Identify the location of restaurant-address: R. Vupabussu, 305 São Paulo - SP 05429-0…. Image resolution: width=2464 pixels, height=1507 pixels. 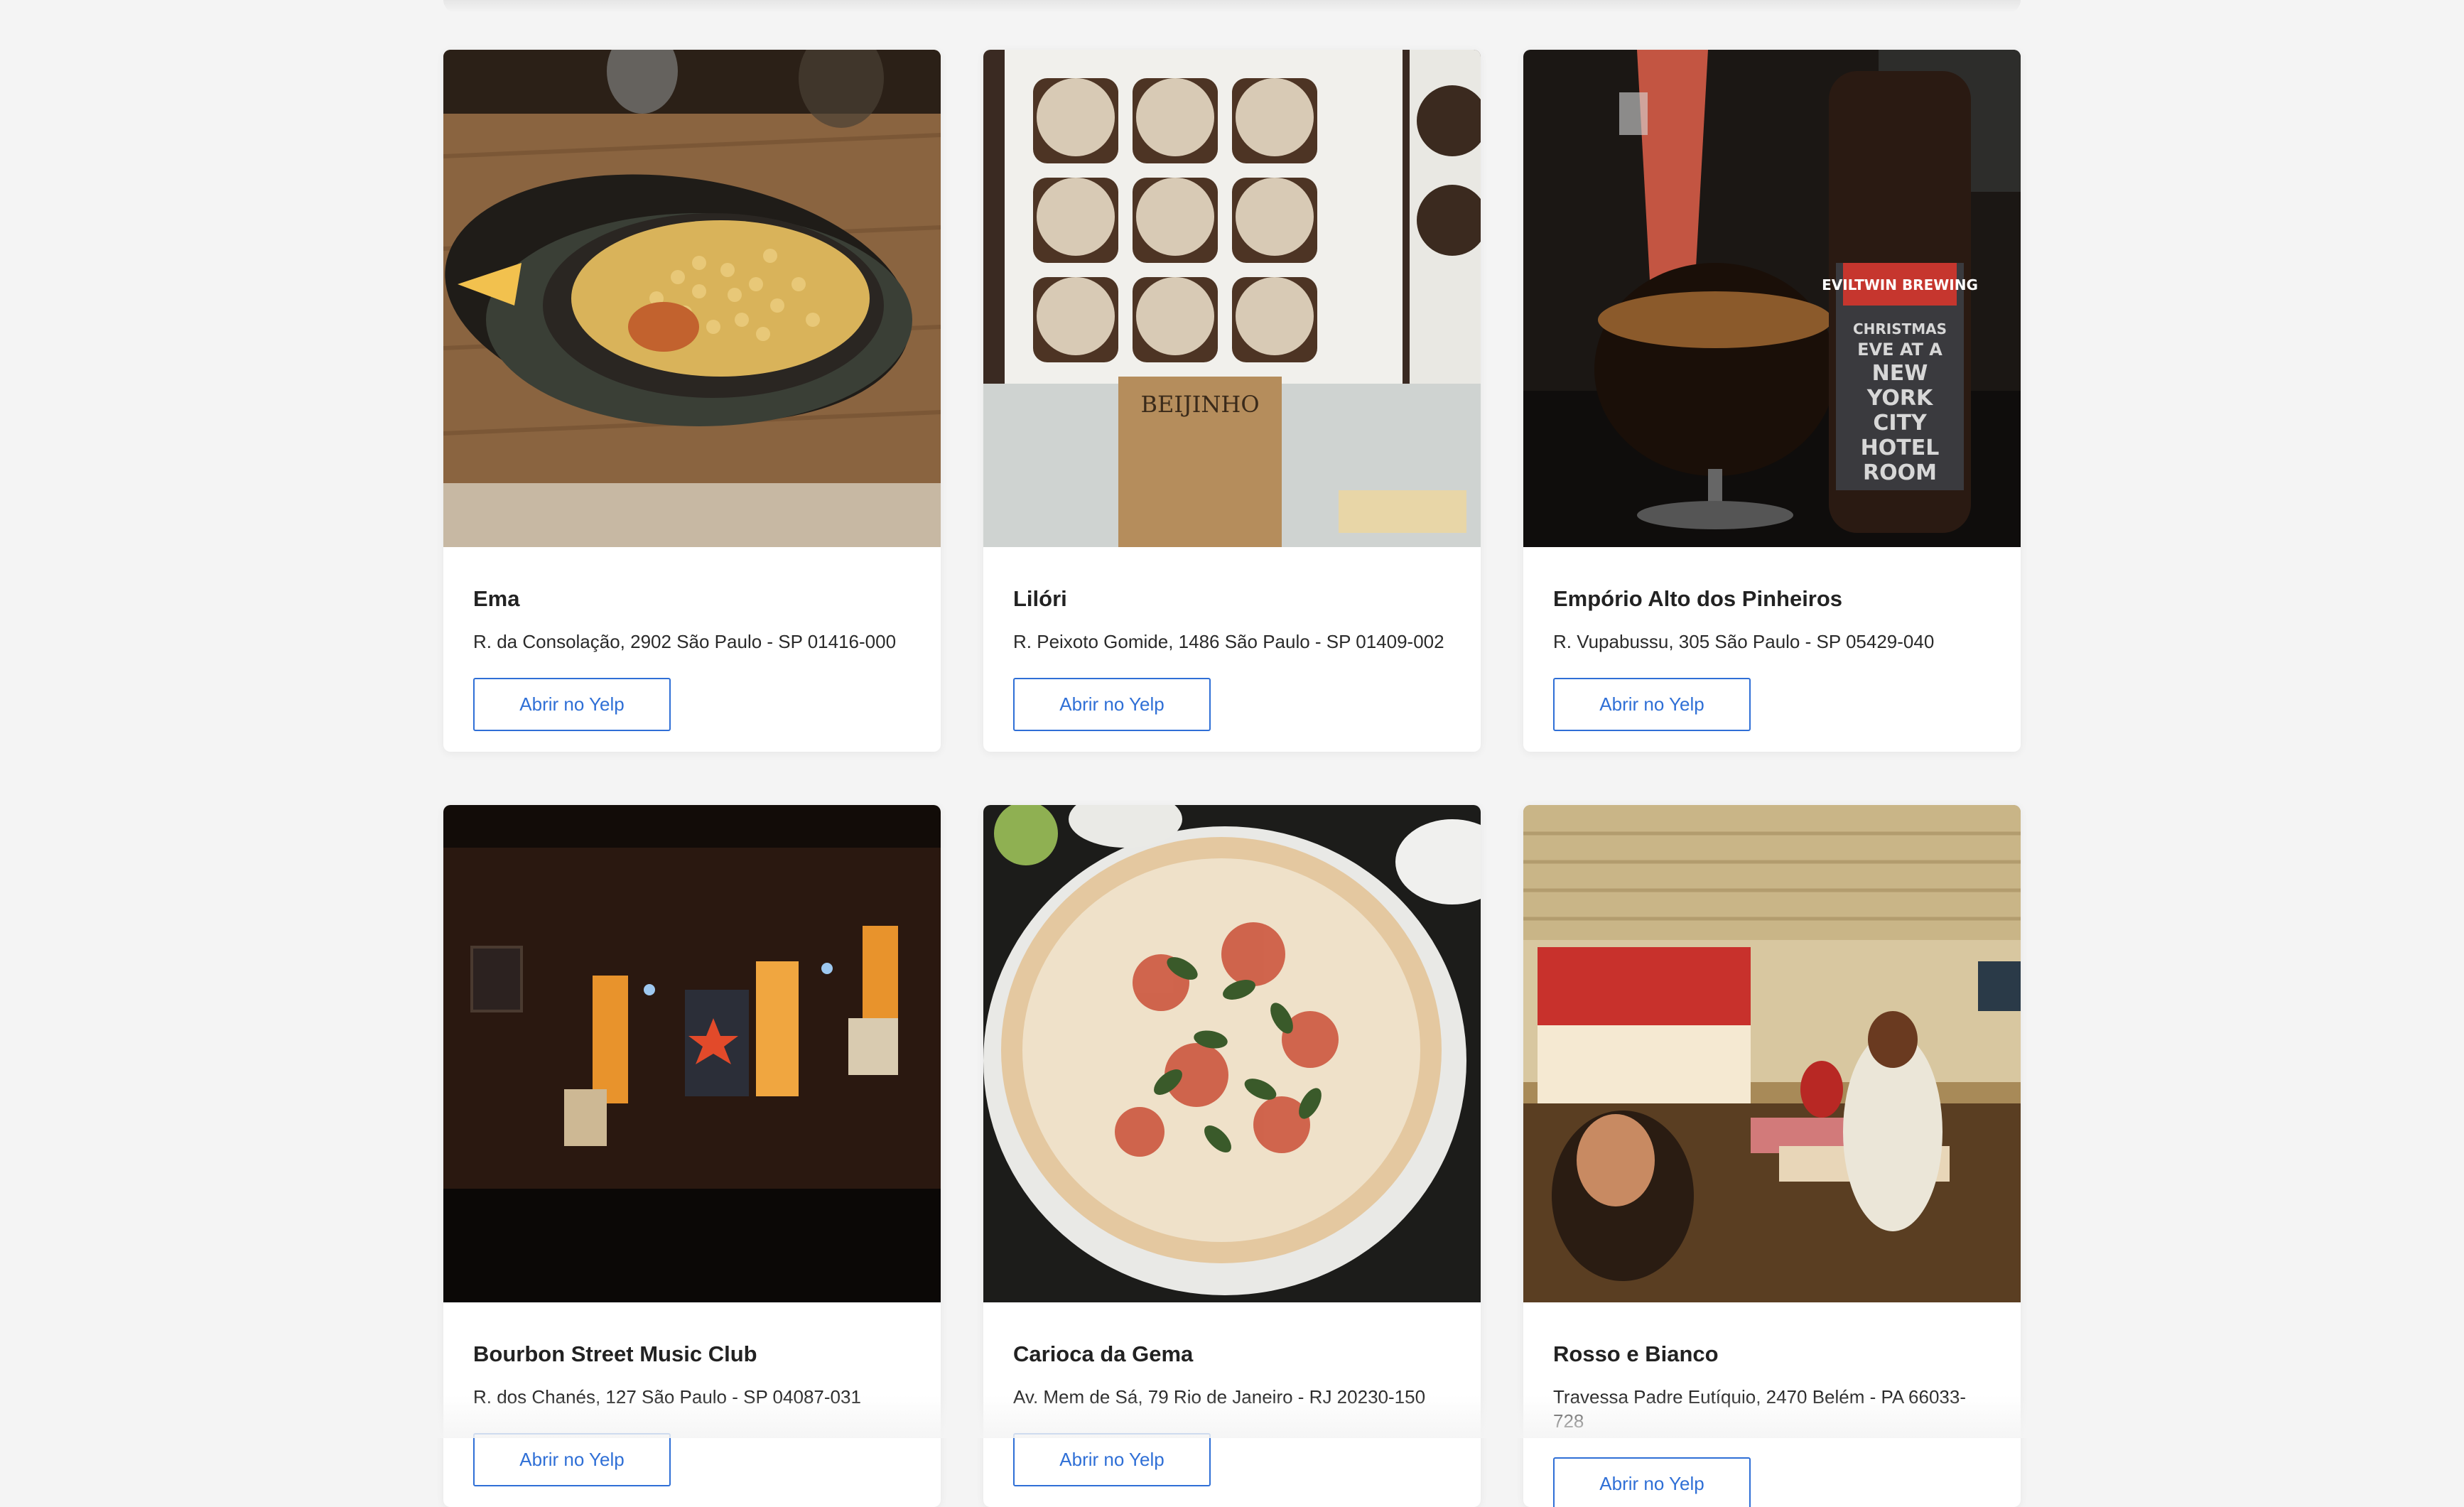
(1744, 642).